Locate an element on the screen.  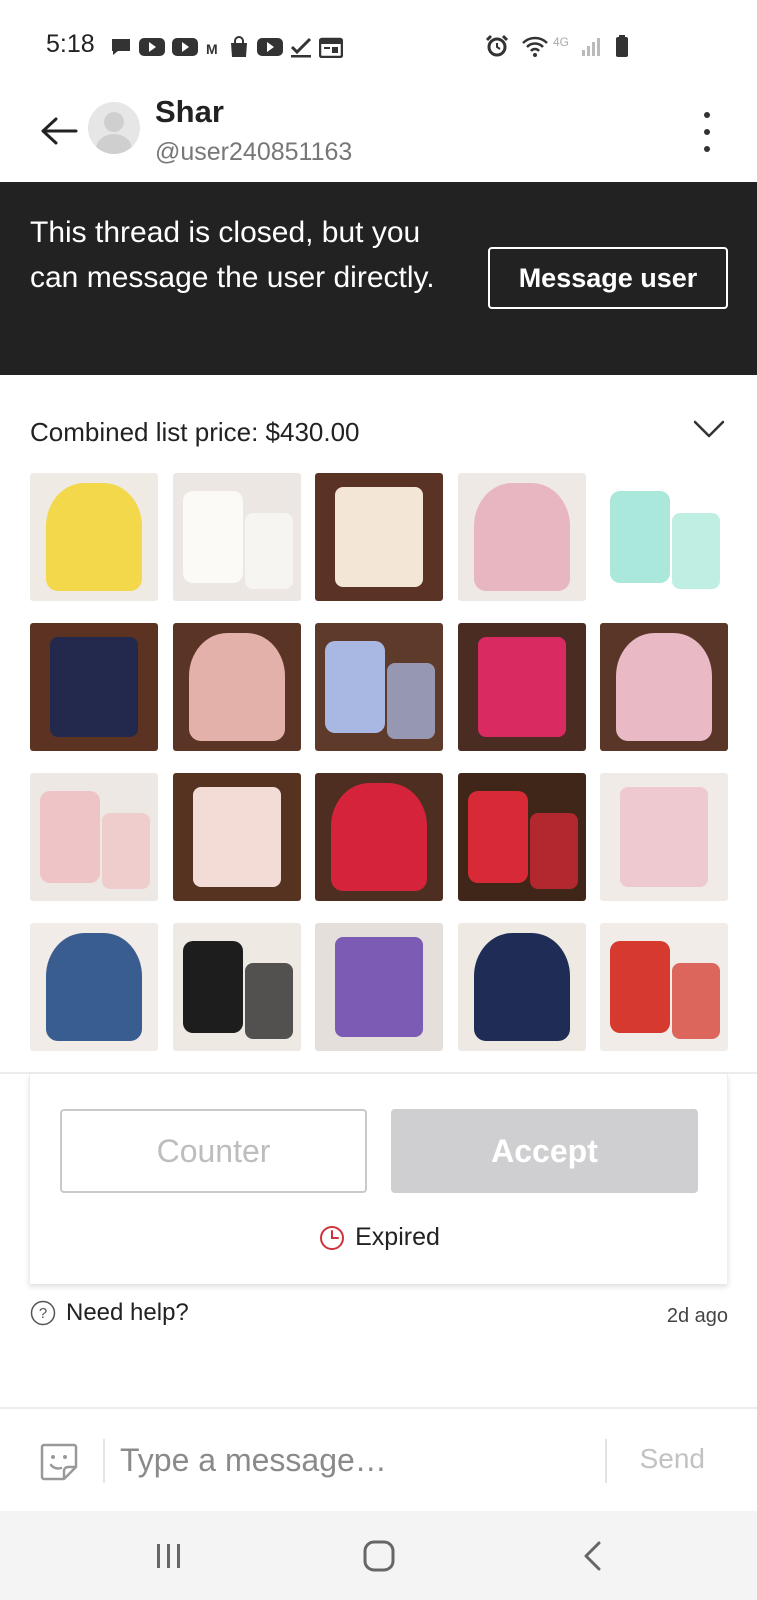
status-bar: 5:18 M 4G is located at coordinates (378, 45).